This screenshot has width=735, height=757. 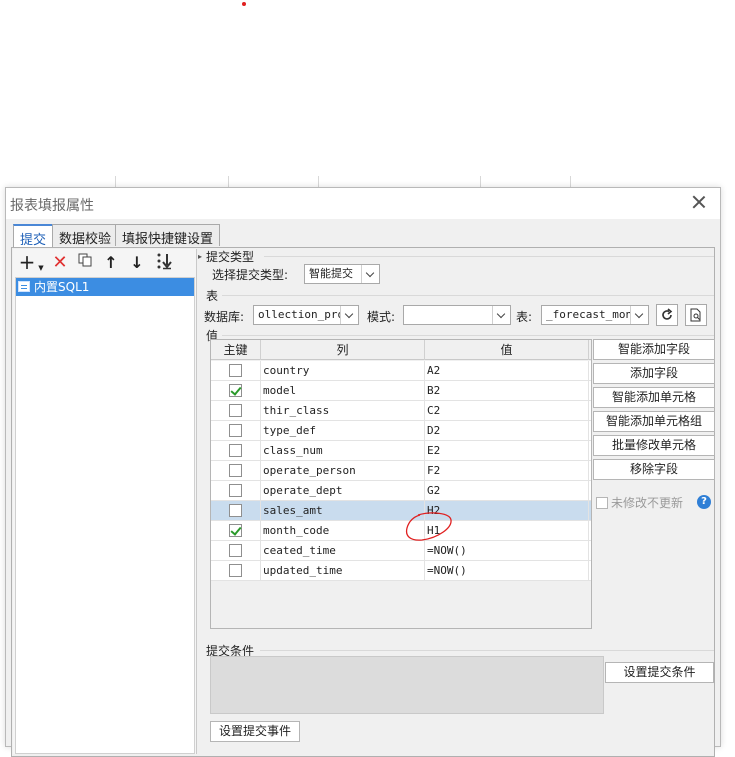 I want to click on table-row: model B2, so click(x=401, y=391).